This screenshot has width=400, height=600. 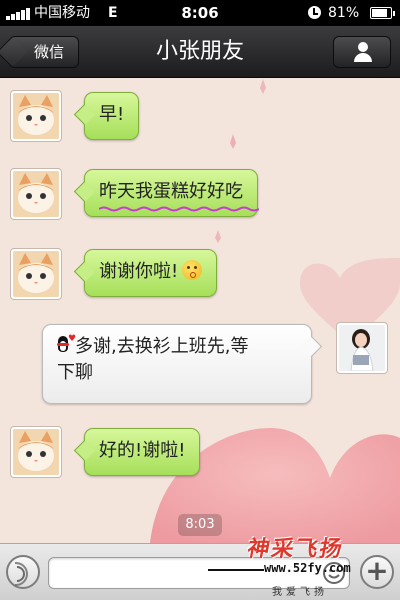 What do you see at coordinates (192, 270) in the screenshot?
I see `kiss-emoji-icon` at bounding box center [192, 270].